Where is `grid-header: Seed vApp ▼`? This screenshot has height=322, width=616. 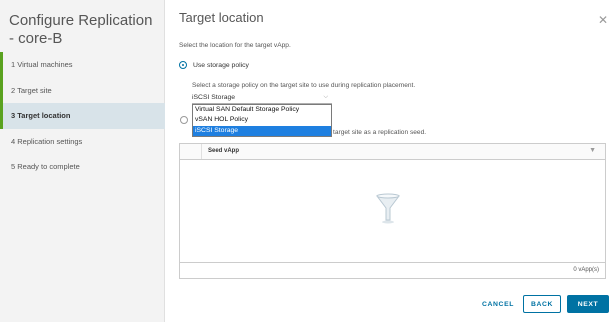
grid-header: Seed vApp ▼ is located at coordinates (392, 152).